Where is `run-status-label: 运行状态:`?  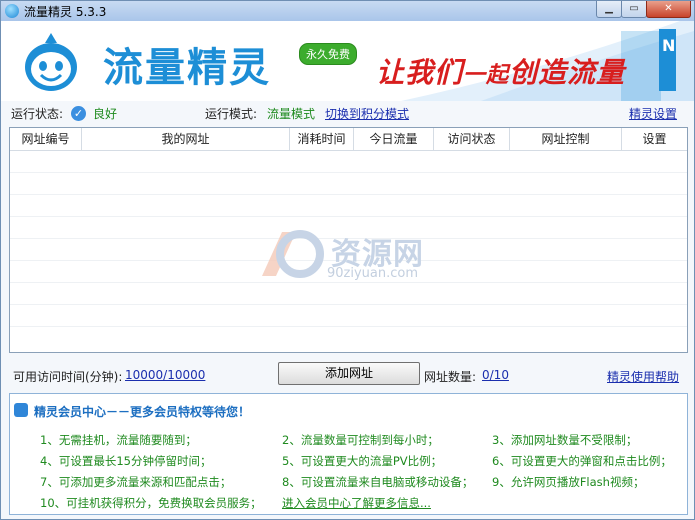
run-status-label: 运行状态: is located at coordinates (37, 114).